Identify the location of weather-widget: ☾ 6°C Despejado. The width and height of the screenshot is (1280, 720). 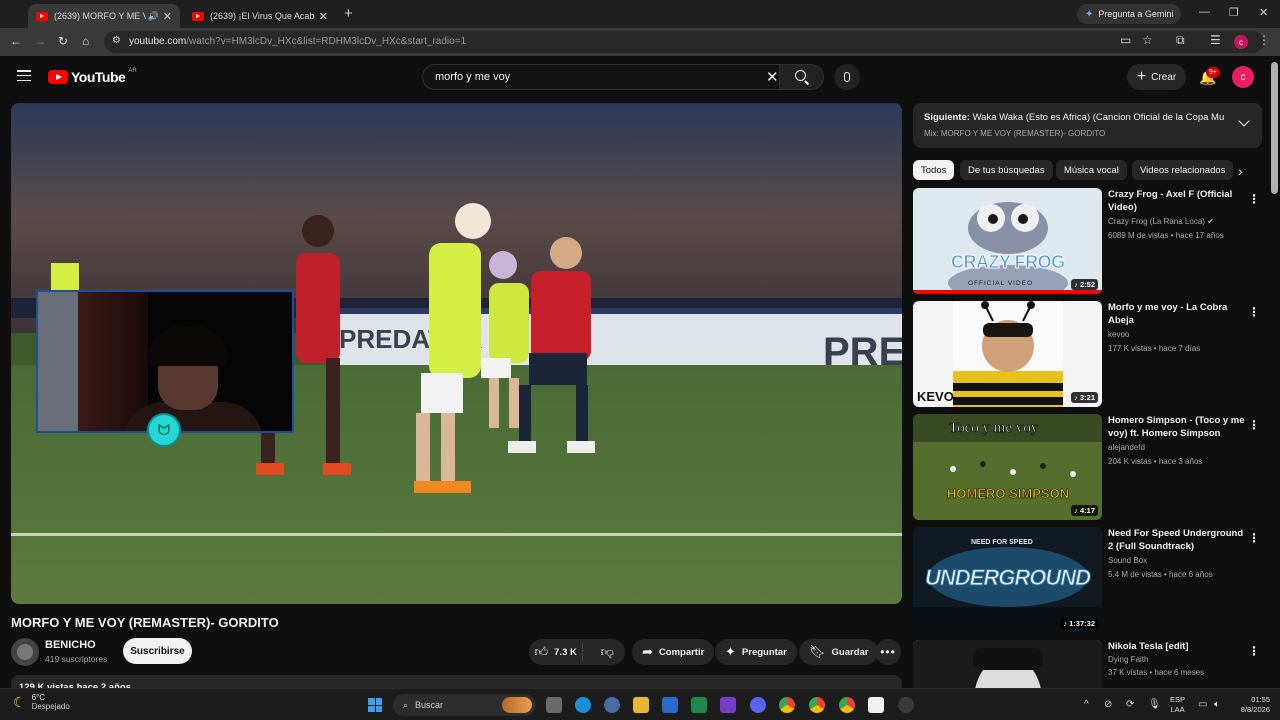
(41, 702).